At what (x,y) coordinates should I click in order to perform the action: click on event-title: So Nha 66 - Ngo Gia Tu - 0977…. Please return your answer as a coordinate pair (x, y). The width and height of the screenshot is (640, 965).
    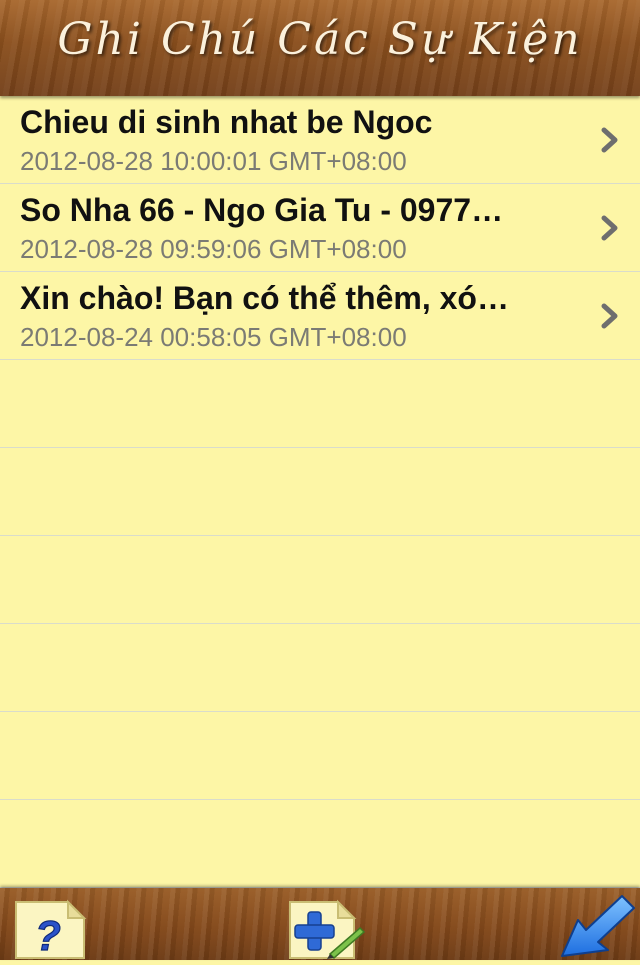
    Looking at the image, I should click on (262, 210).